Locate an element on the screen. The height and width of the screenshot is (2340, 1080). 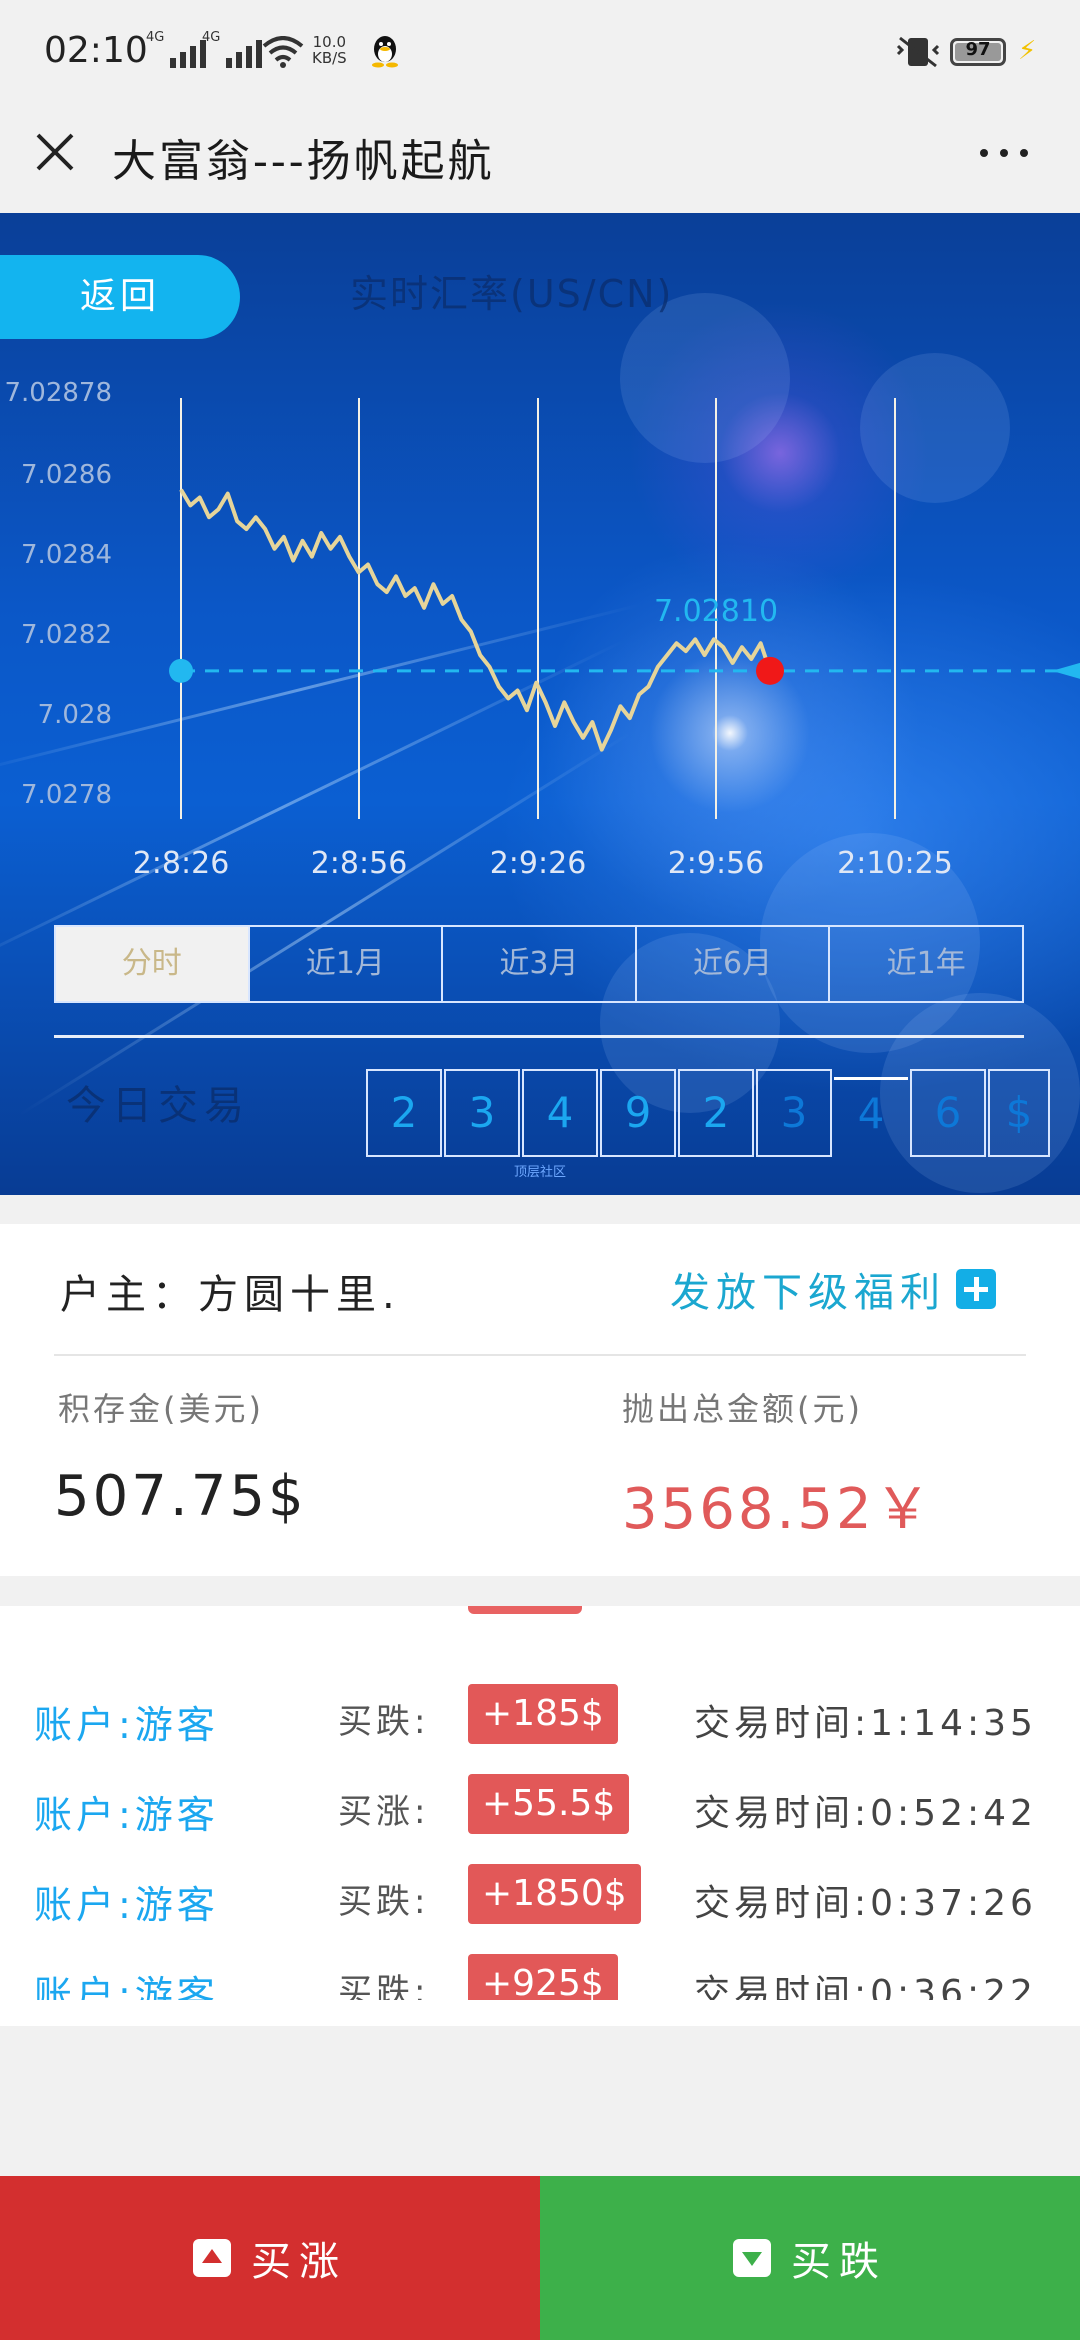
title-bar: 大富翁---扬帆起航 is located at coordinates (540, 159).